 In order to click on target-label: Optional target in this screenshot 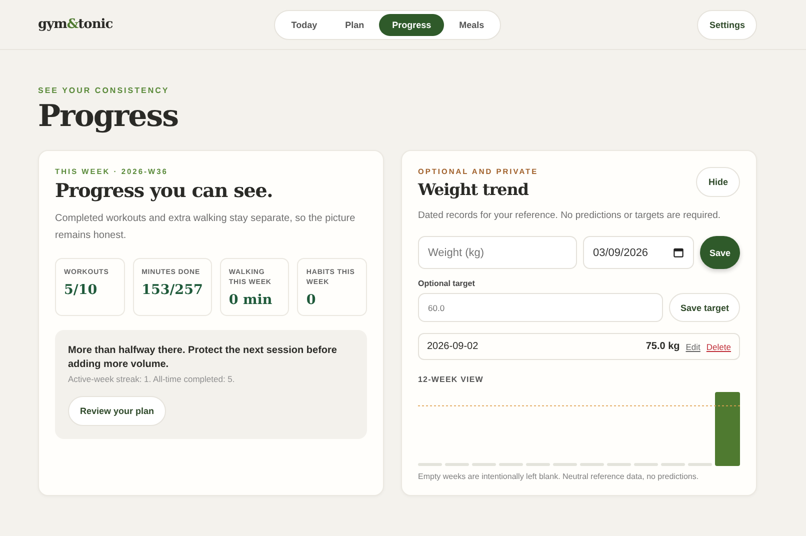, I will do `click(447, 283)`.